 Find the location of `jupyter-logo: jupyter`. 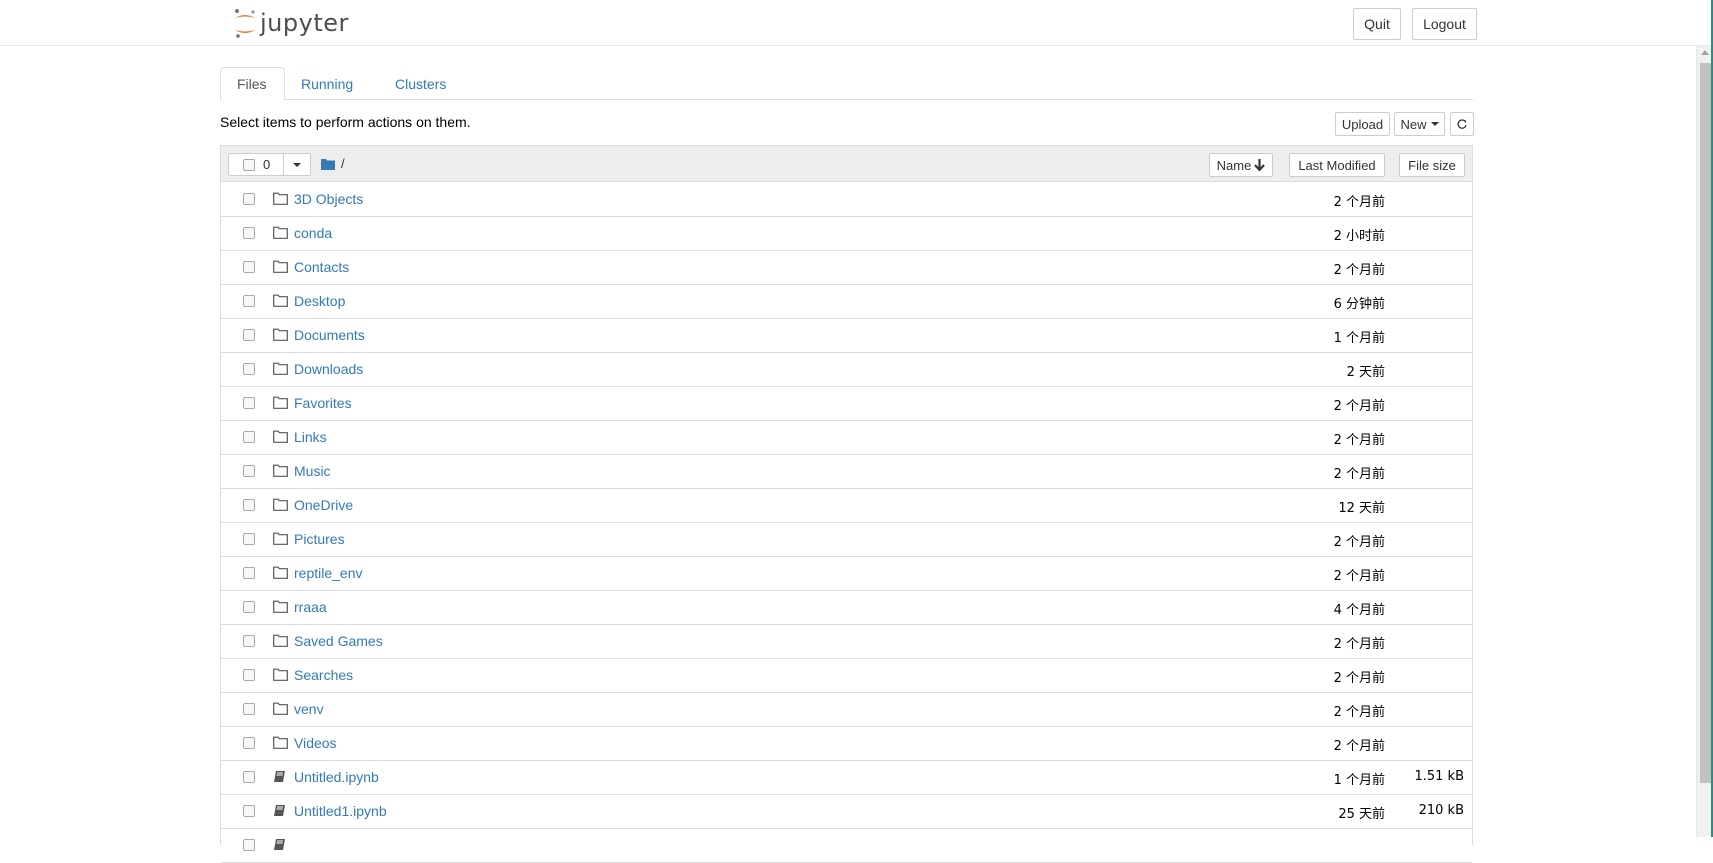

jupyter-logo: jupyter is located at coordinates (290, 23).